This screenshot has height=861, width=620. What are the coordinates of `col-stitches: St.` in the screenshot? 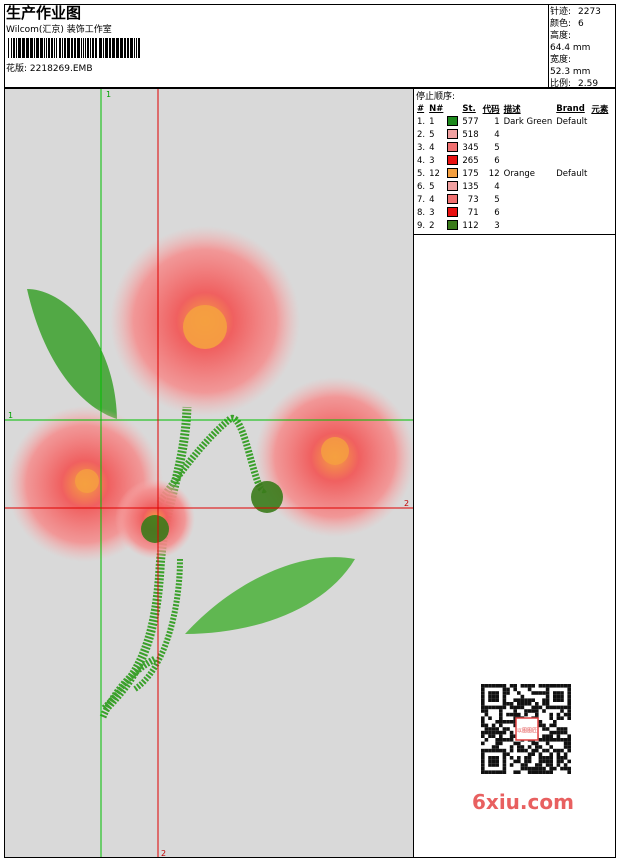 It's located at (469, 108).